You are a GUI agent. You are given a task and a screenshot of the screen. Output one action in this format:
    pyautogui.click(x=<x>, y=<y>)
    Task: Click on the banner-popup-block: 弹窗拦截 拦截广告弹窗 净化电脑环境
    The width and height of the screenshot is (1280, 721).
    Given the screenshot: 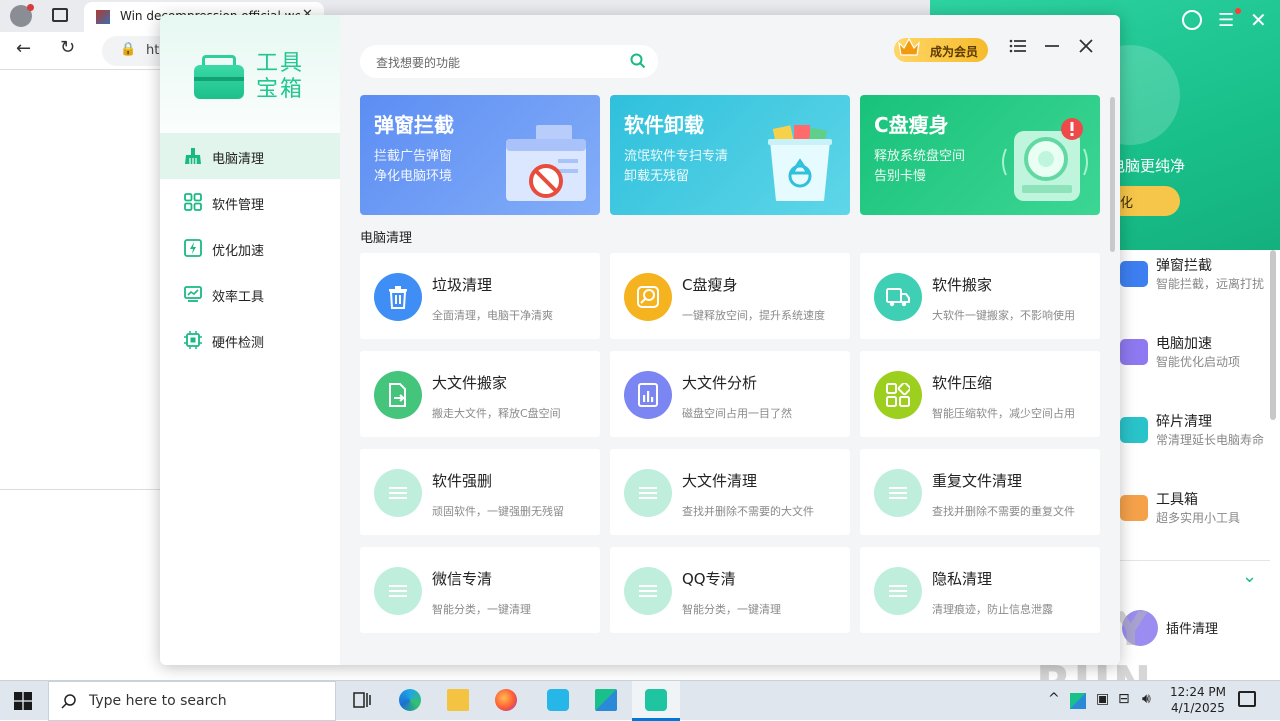 What is the action you would take?
    pyautogui.click(x=480, y=155)
    